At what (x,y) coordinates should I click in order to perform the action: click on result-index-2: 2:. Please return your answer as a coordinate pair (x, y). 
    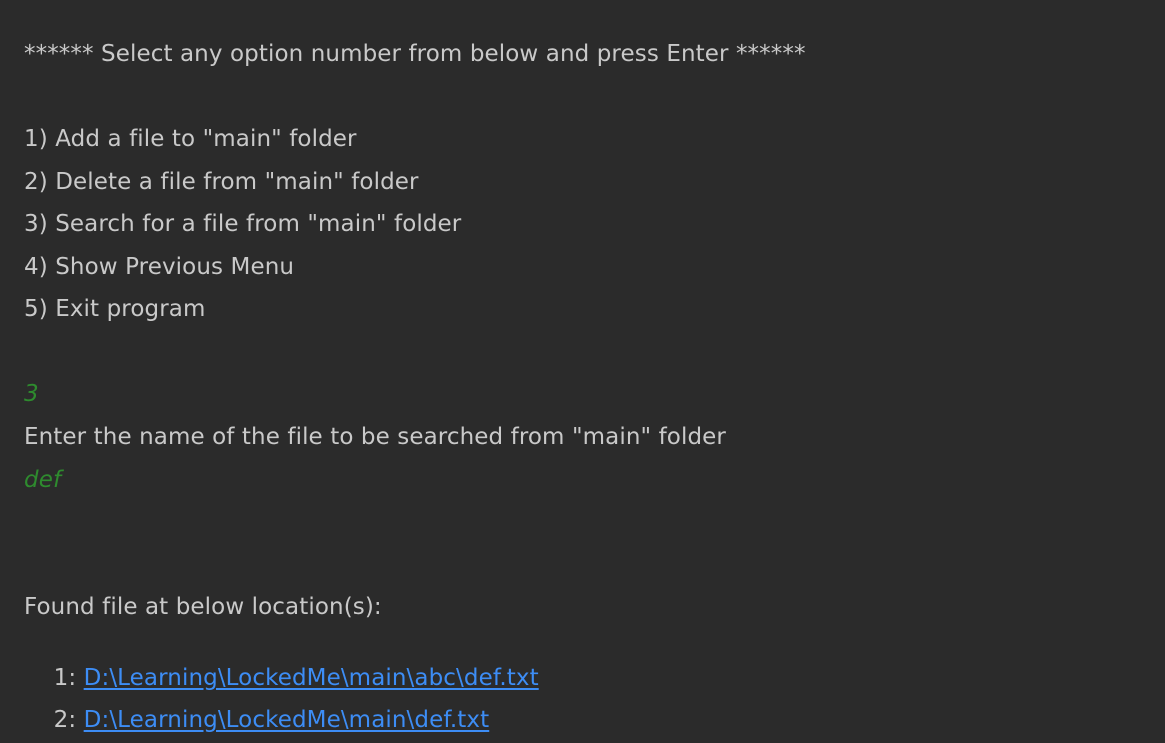
    Looking at the image, I should click on (68, 720).